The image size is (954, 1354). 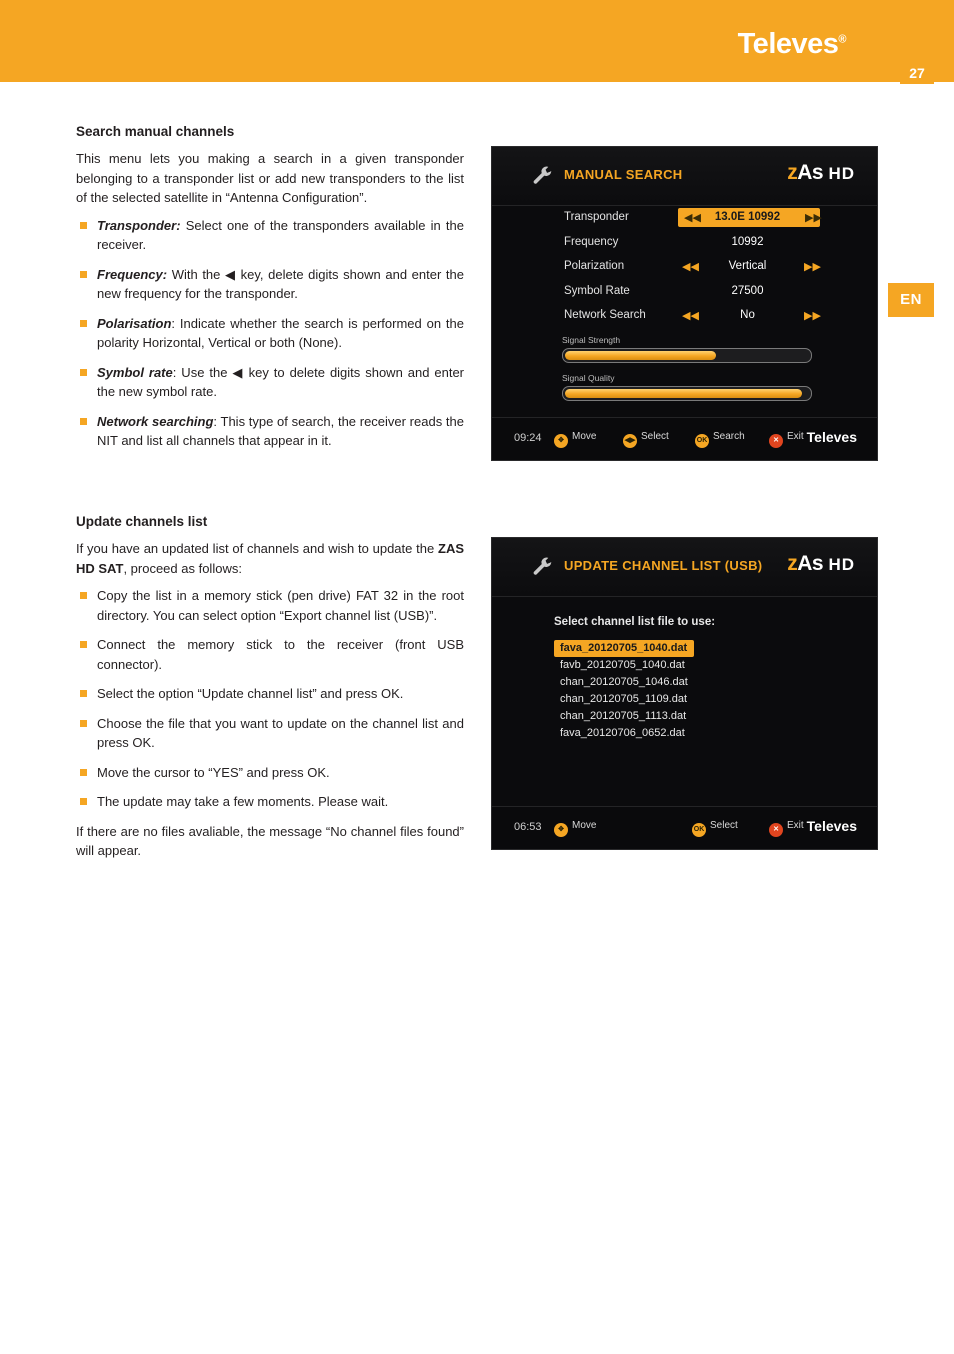 What do you see at coordinates (684, 218) in the screenshot?
I see `menu-row-transponder: Transponder ◀◀ 13.0E 10992 ▶▶` at bounding box center [684, 218].